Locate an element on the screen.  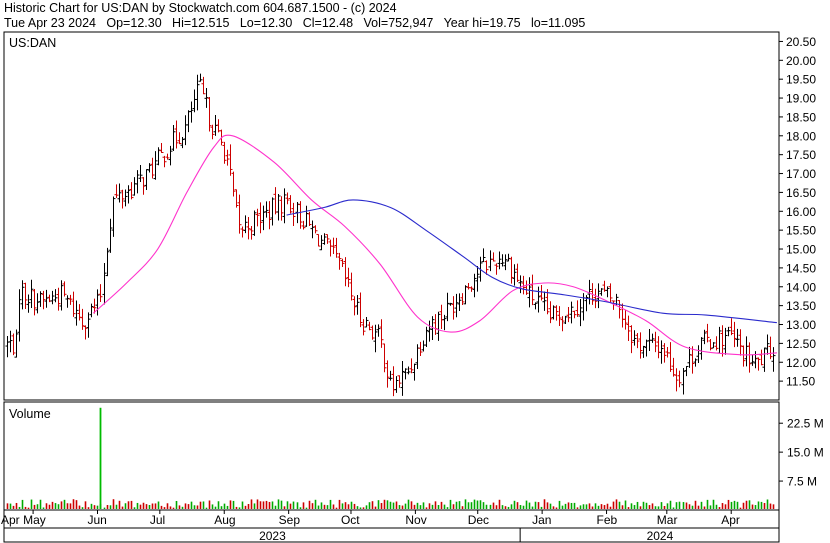
month-label: Oct is located at coordinates (350, 520).